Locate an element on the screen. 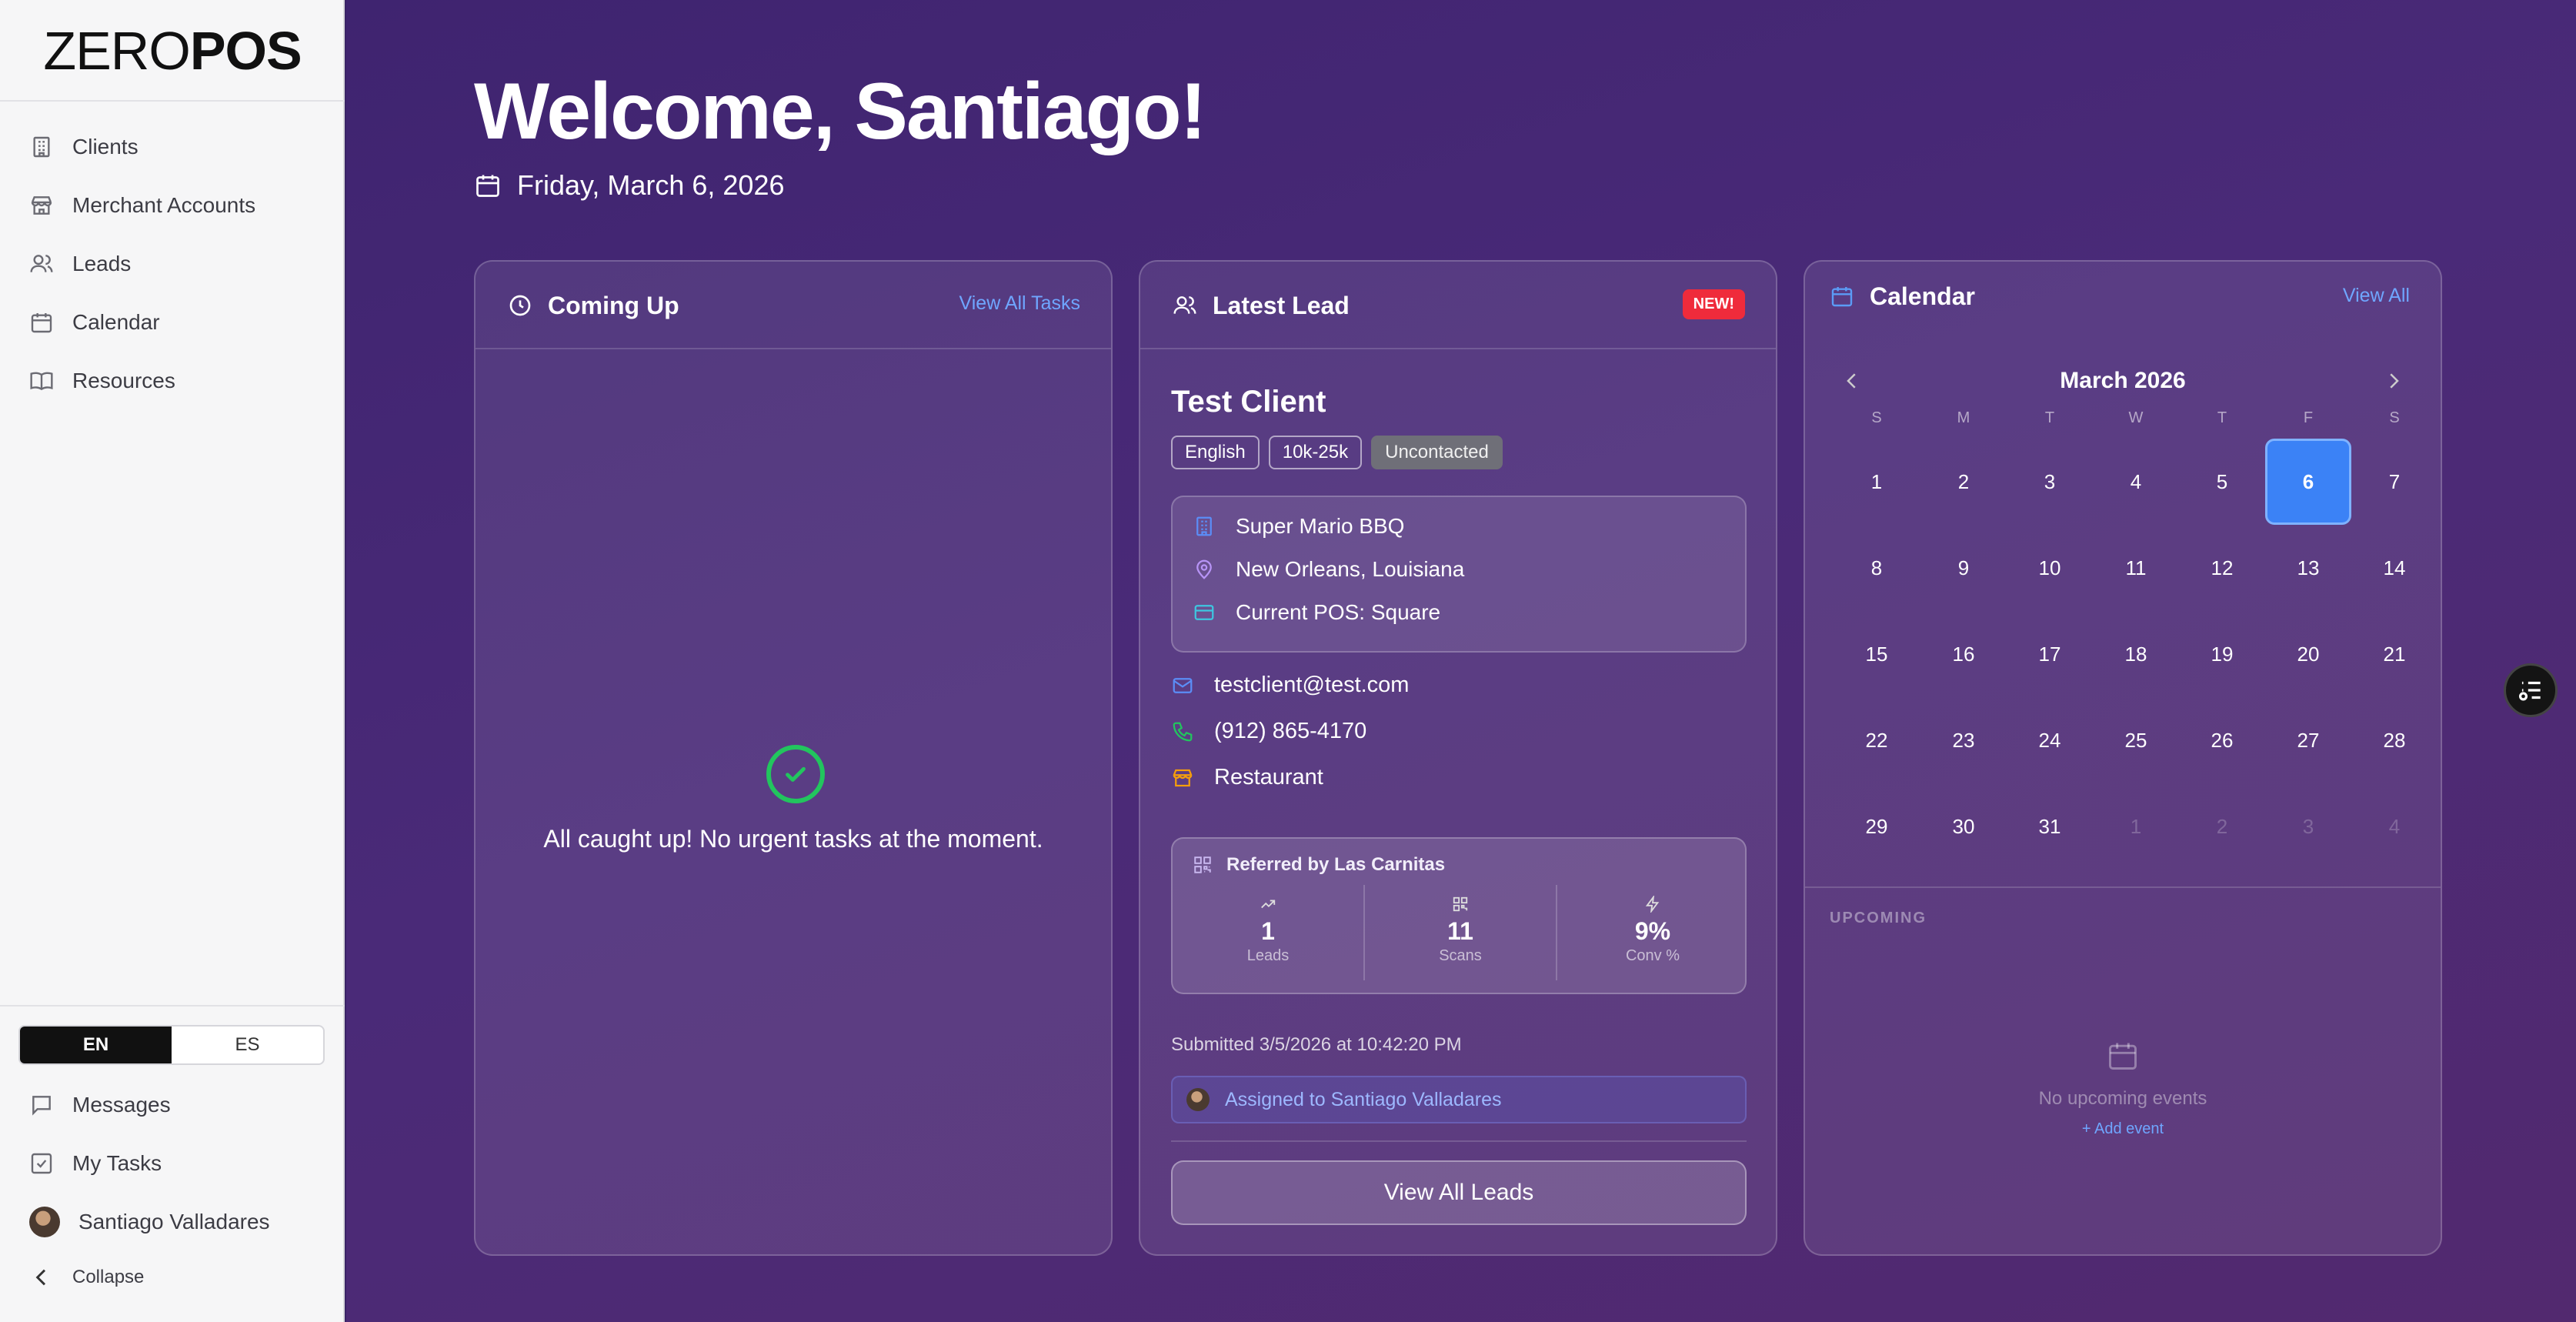 The width and height of the screenshot is (2576, 1322). calendar-day: 3 is located at coordinates (2050, 482).